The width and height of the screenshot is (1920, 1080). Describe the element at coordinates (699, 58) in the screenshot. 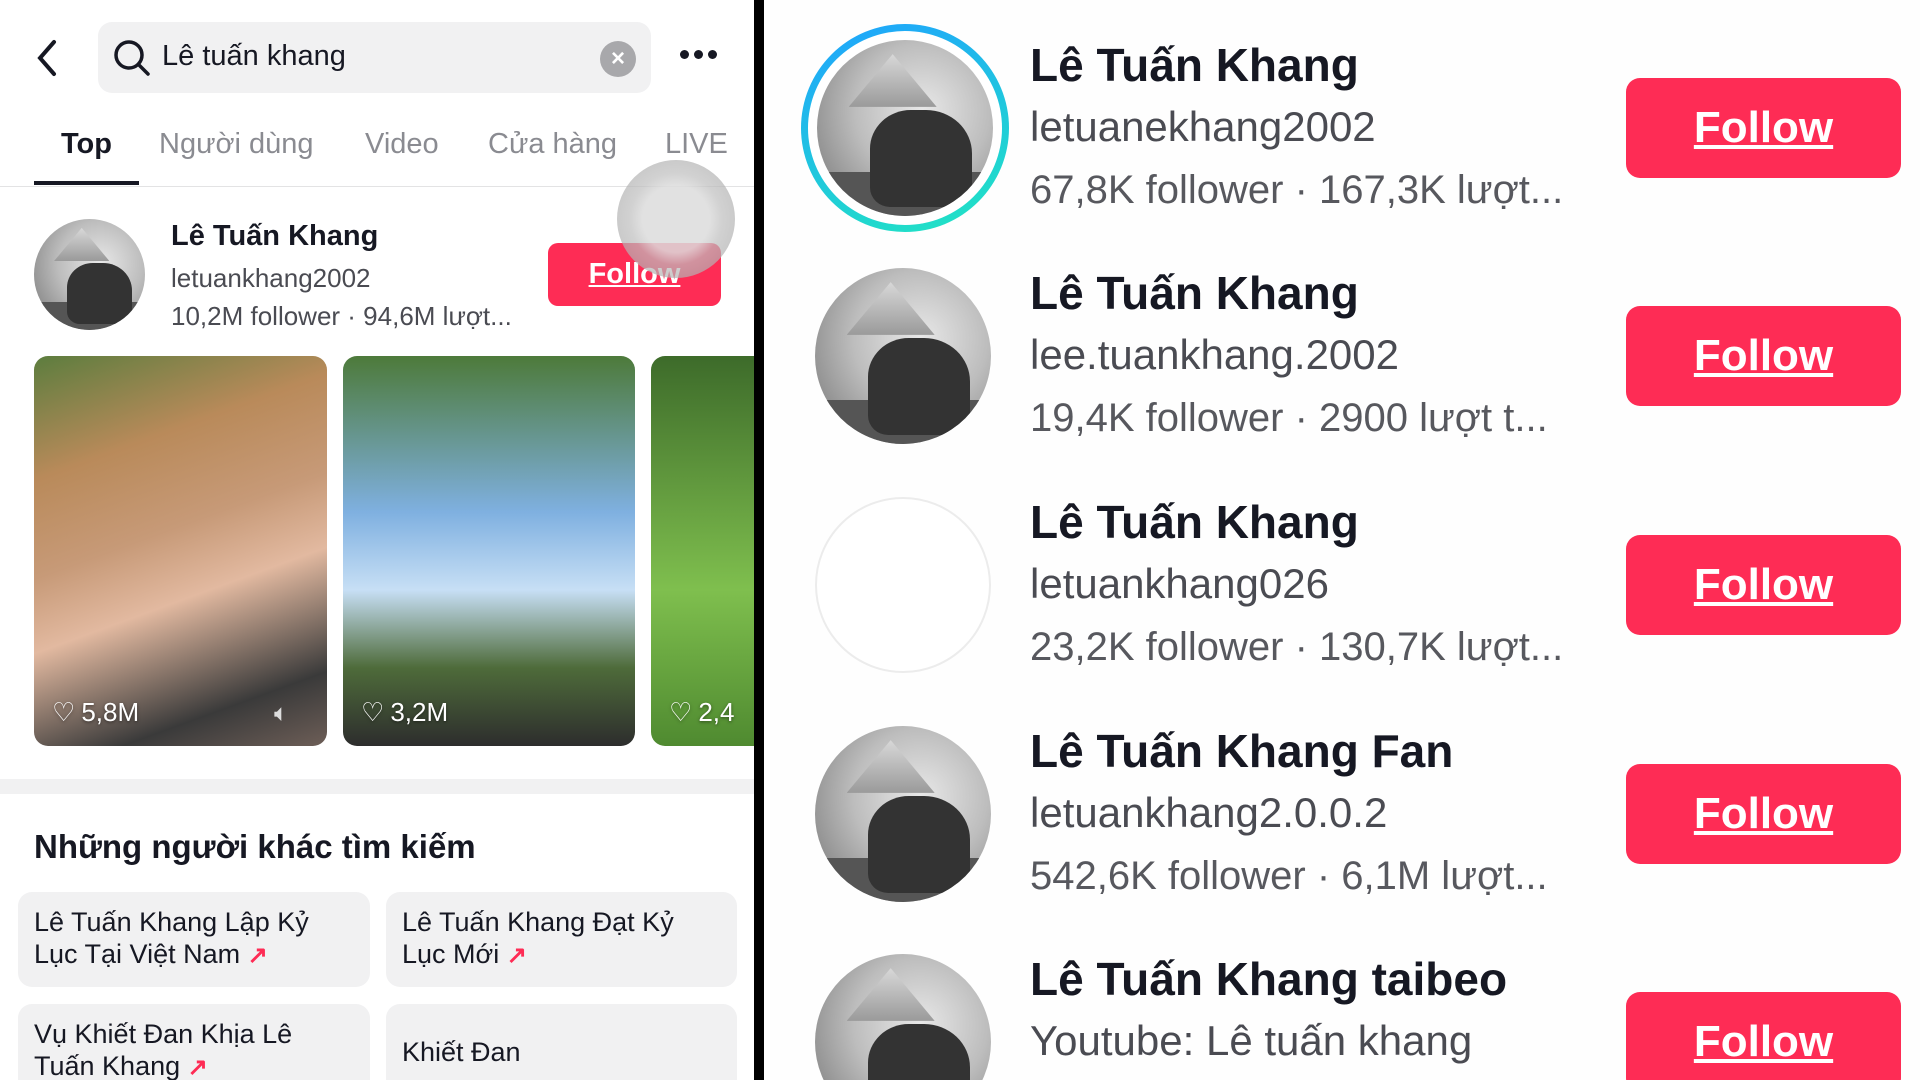

I see `more-options-button` at that location.